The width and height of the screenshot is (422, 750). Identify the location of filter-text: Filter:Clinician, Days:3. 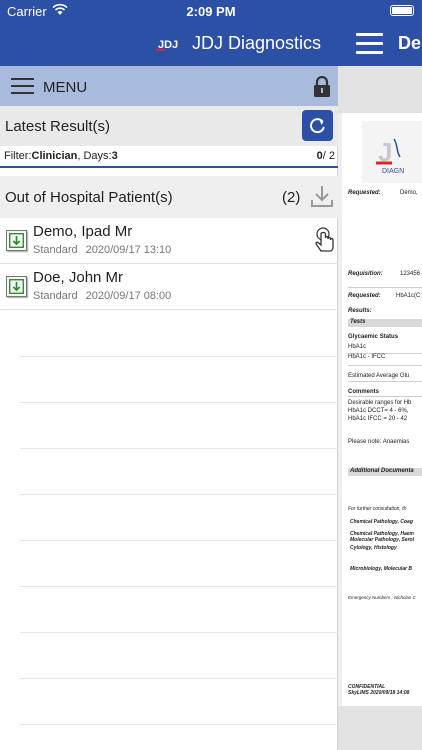
(61, 156).